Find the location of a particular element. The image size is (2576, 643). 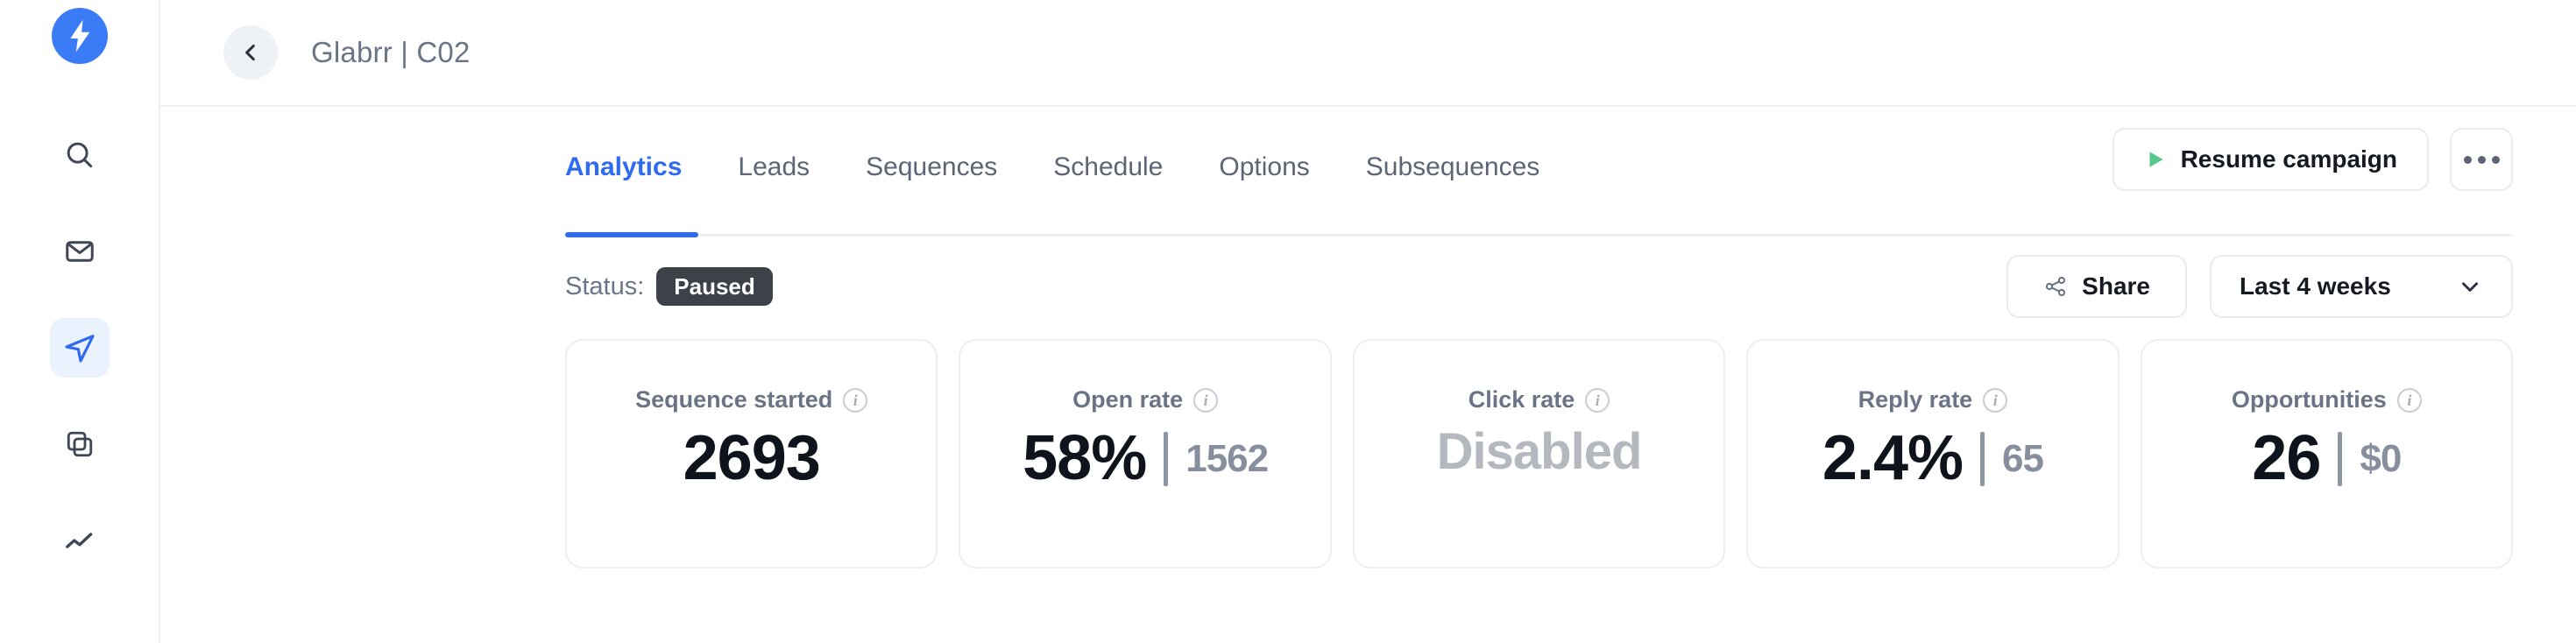

metric-card-reply-rate: Reply rate i 2.4% 65 is located at coordinates (1933, 454).